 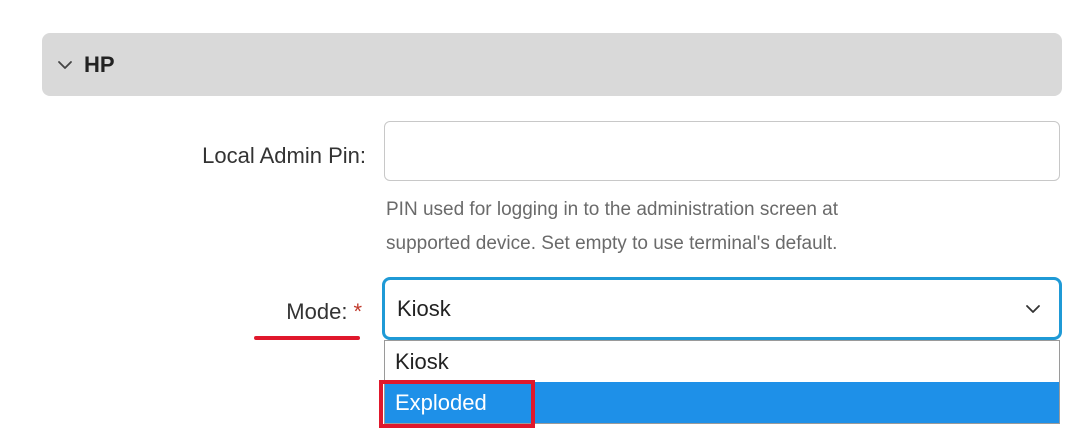 I want to click on mode-label: Mode: *, so click(x=324, y=312).